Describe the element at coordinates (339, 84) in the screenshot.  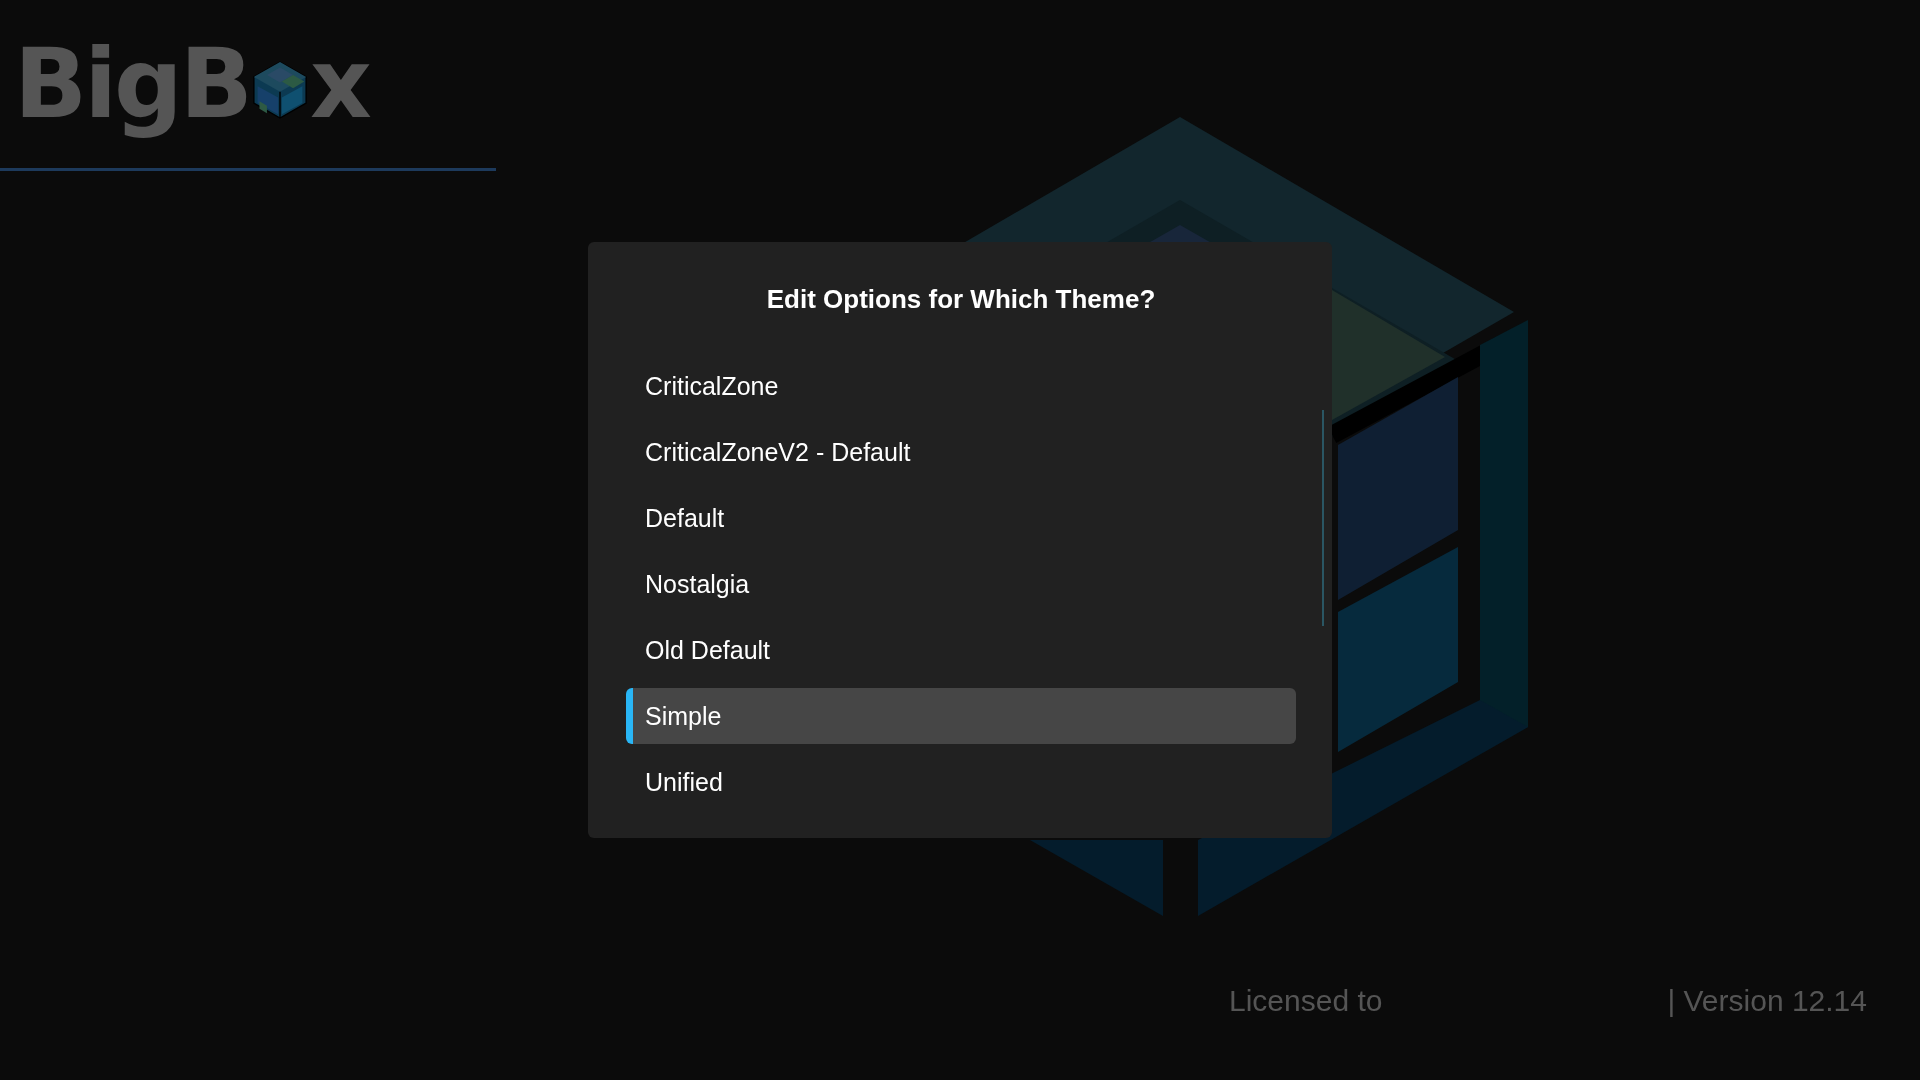
I see `logo-text: x` at that location.